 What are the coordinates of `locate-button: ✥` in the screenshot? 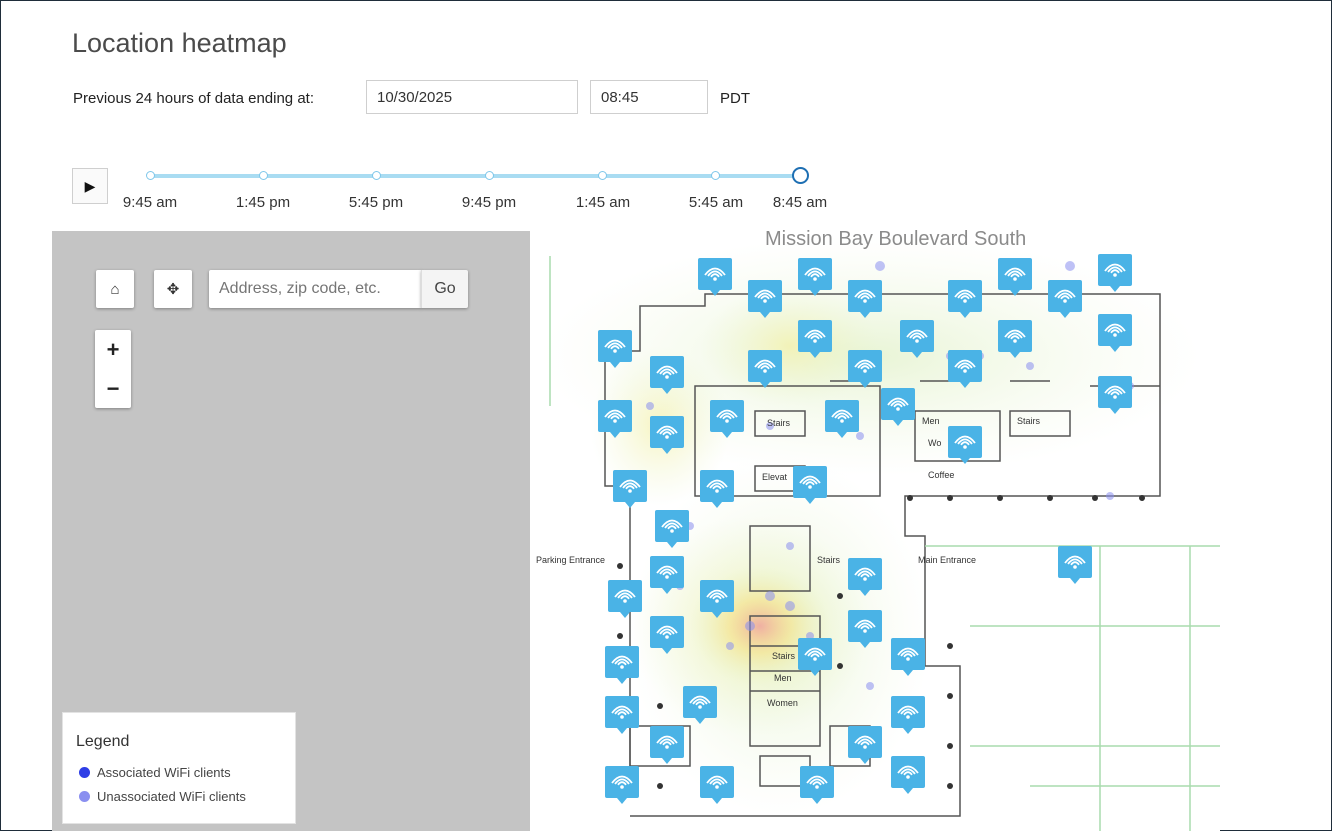 It's located at (173, 289).